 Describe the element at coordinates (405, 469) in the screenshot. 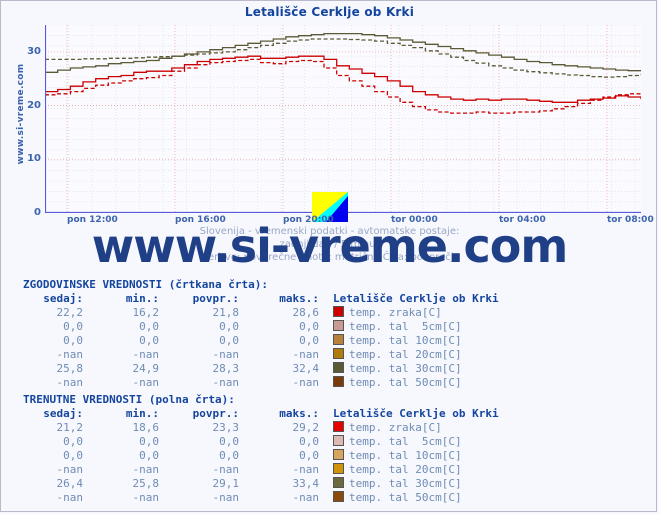

I see `legend-label: temp. tal 20cm[C]` at that location.